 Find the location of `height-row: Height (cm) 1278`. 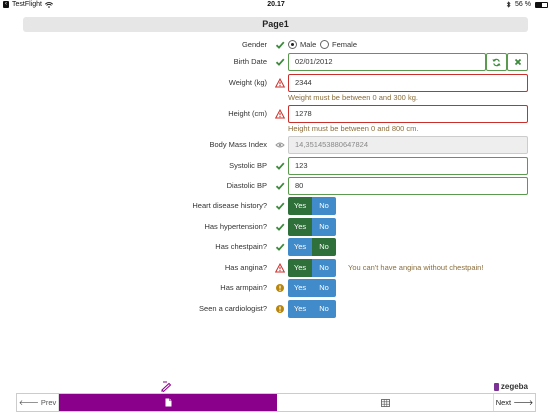

height-row: Height (cm) 1278 is located at coordinates (276, 114).